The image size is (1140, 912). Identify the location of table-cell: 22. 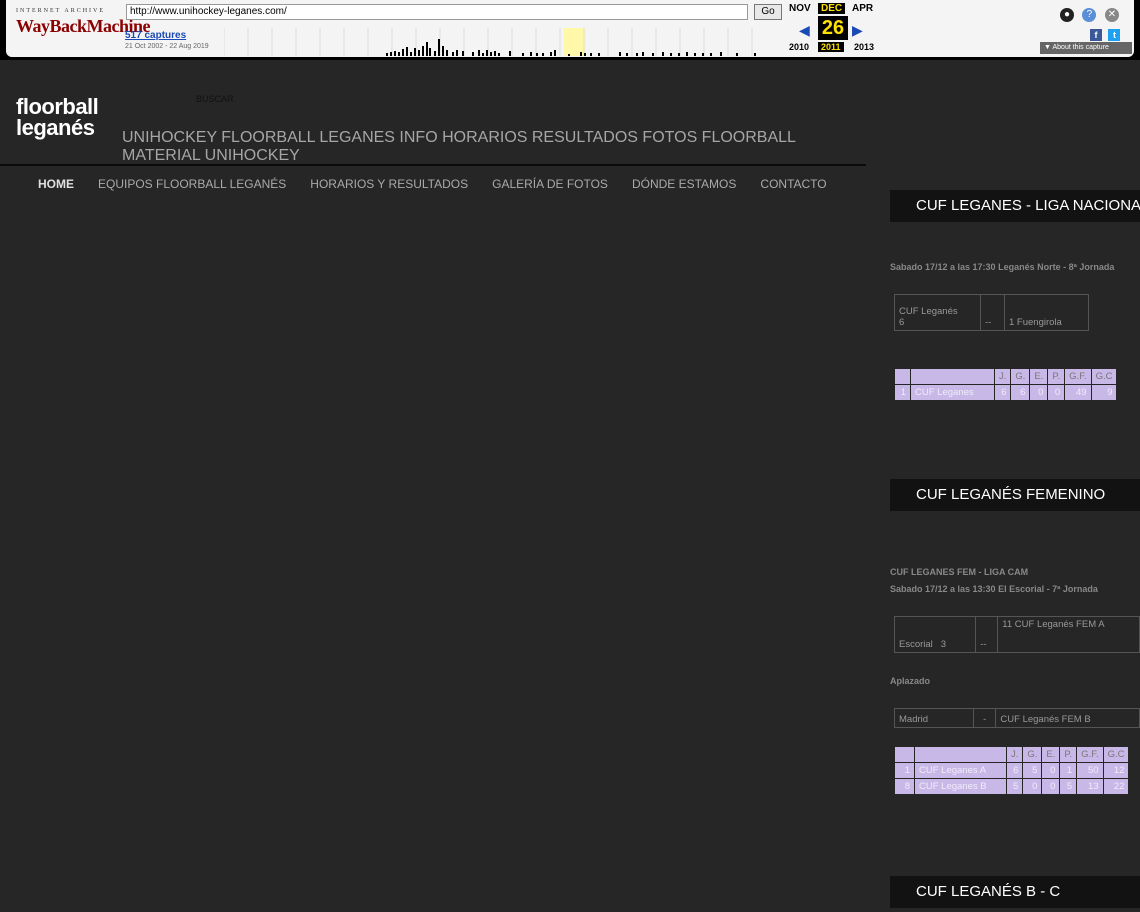
(1116, 786).